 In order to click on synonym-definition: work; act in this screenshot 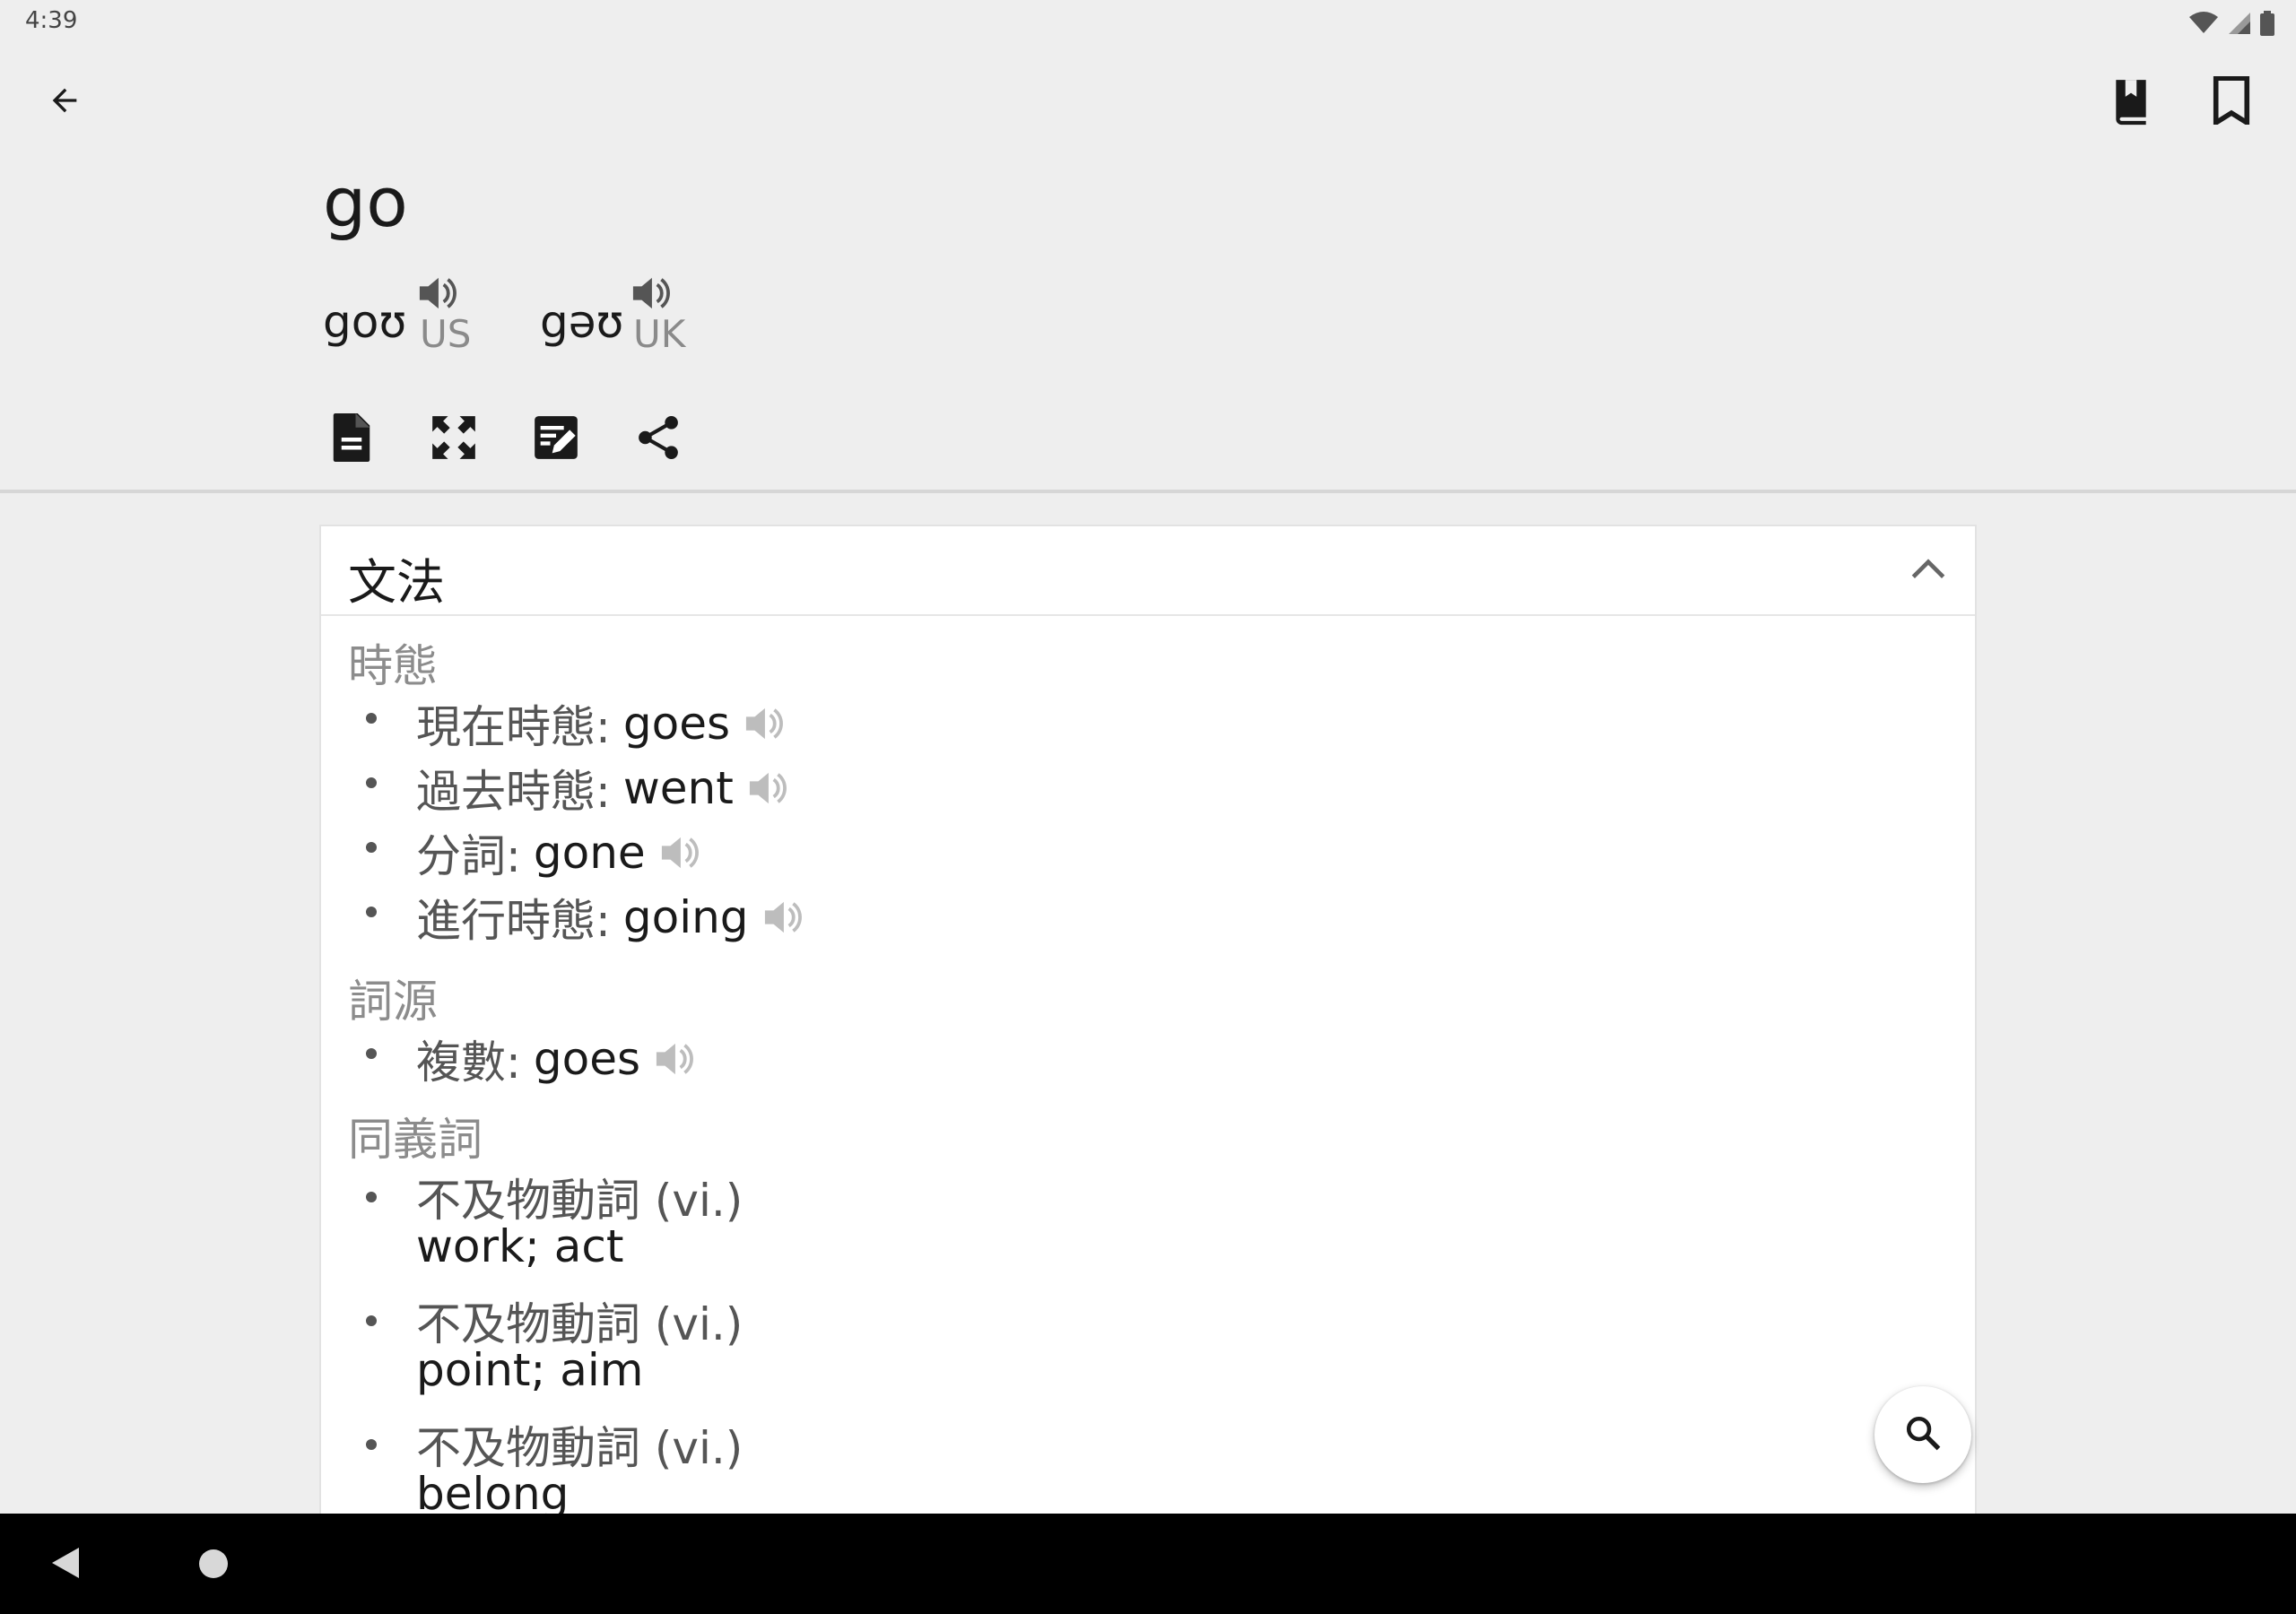, I will do `click(520, 1246)`.